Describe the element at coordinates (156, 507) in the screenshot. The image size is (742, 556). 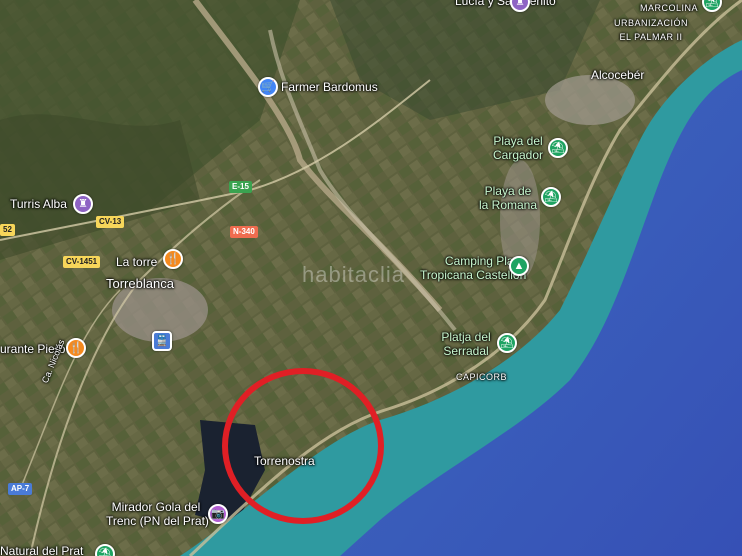
I see `mirador-line-1: Mirador Gola del` at that location.